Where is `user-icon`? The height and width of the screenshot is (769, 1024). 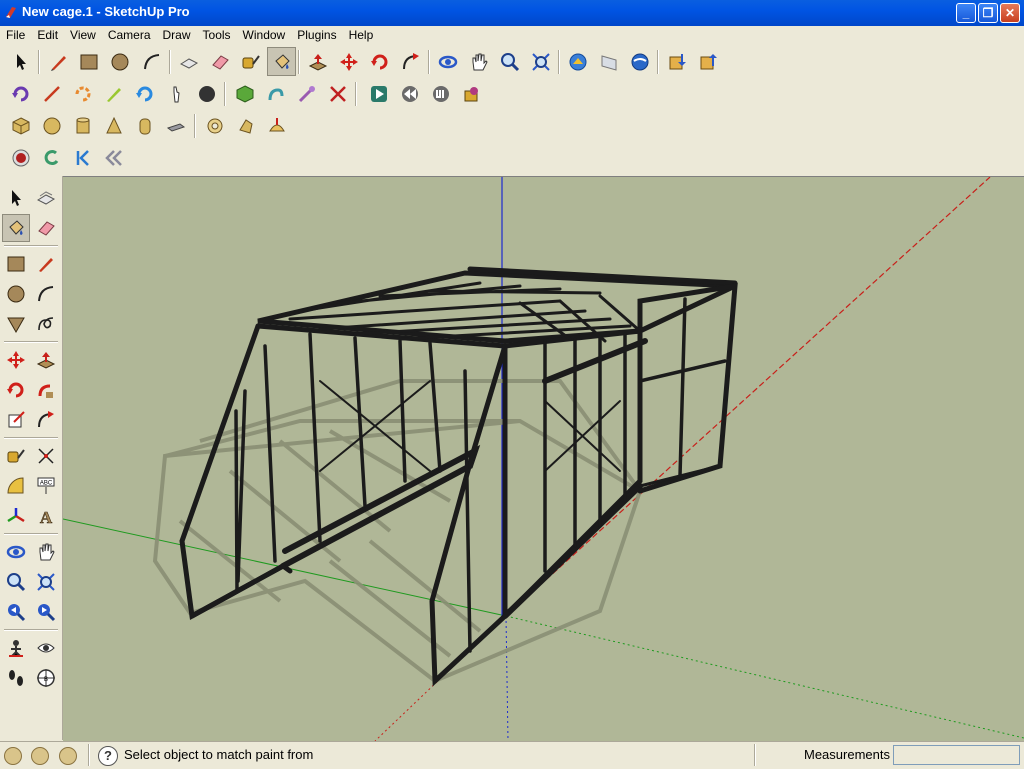 user-icon is located at coordinates (68, 756).